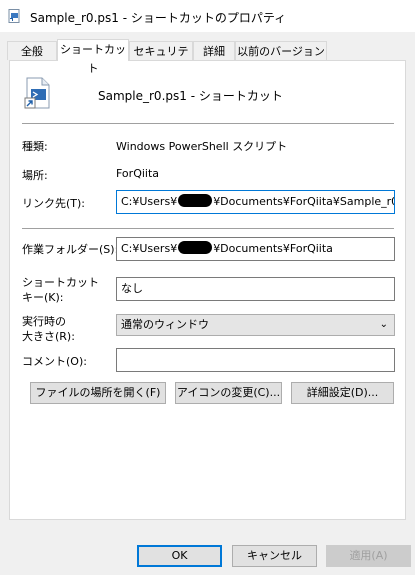 The image size is (415, 575). Describe the element at coordinates (93, 57) in the screenshot. I see `tab-shortcut: ショートカット` at that location.